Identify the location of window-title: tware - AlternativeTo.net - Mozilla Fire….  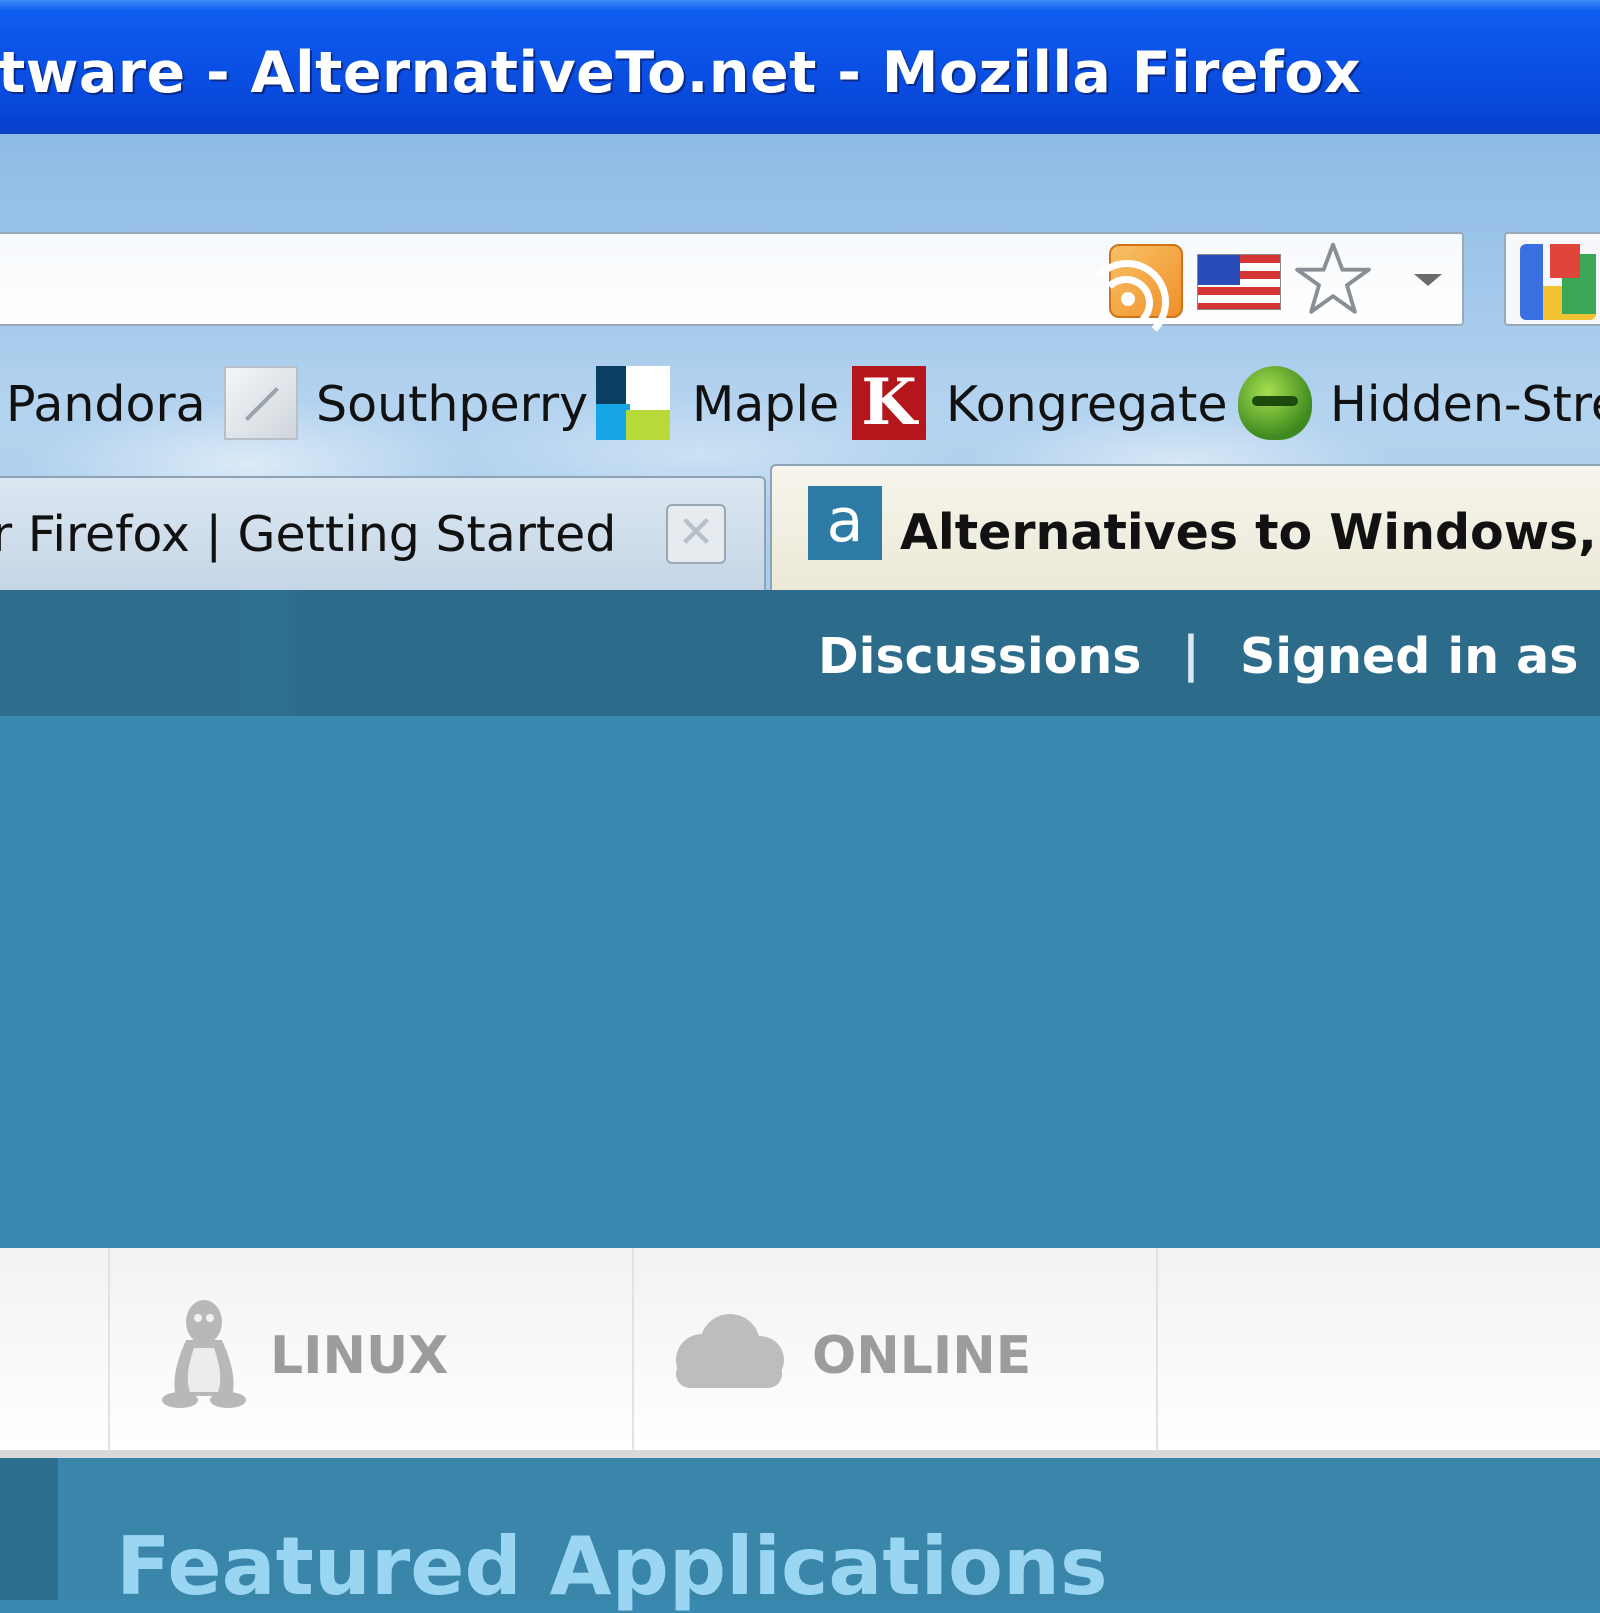
(681, 73).